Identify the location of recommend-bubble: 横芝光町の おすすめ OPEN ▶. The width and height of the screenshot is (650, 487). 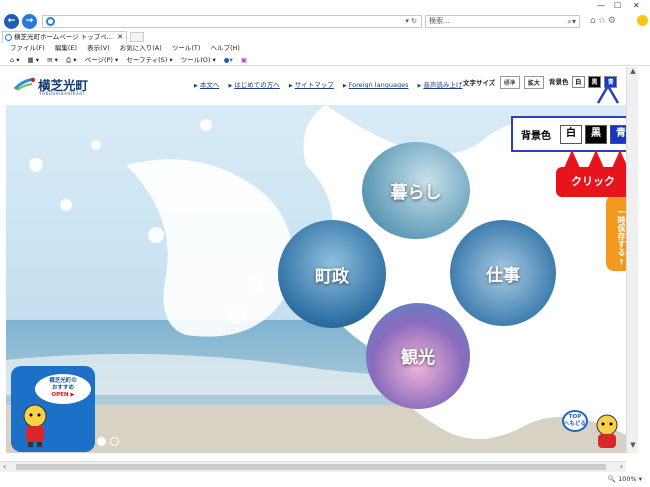
(63, 389).